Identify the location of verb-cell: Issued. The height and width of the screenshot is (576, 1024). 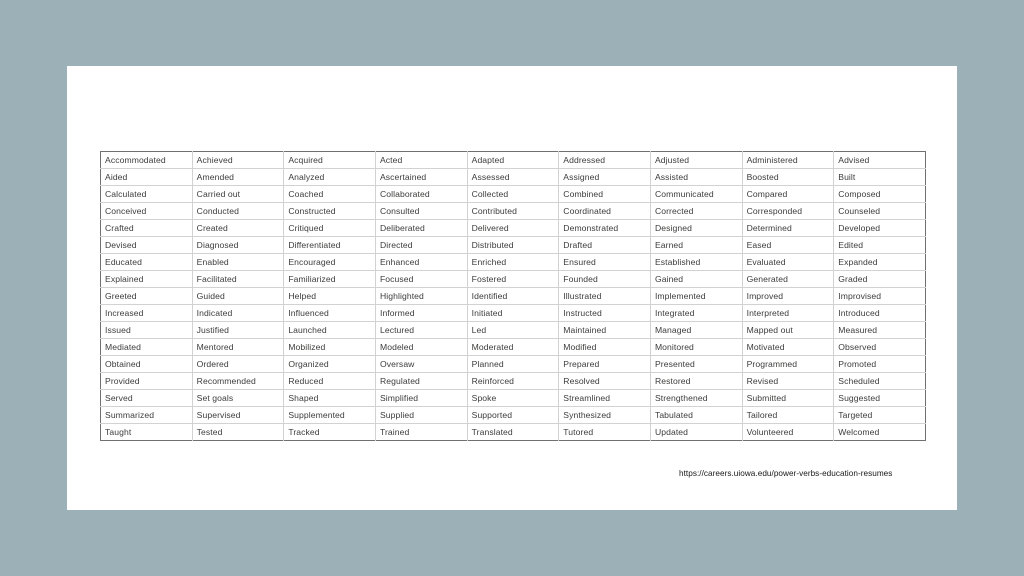
(146, 330).